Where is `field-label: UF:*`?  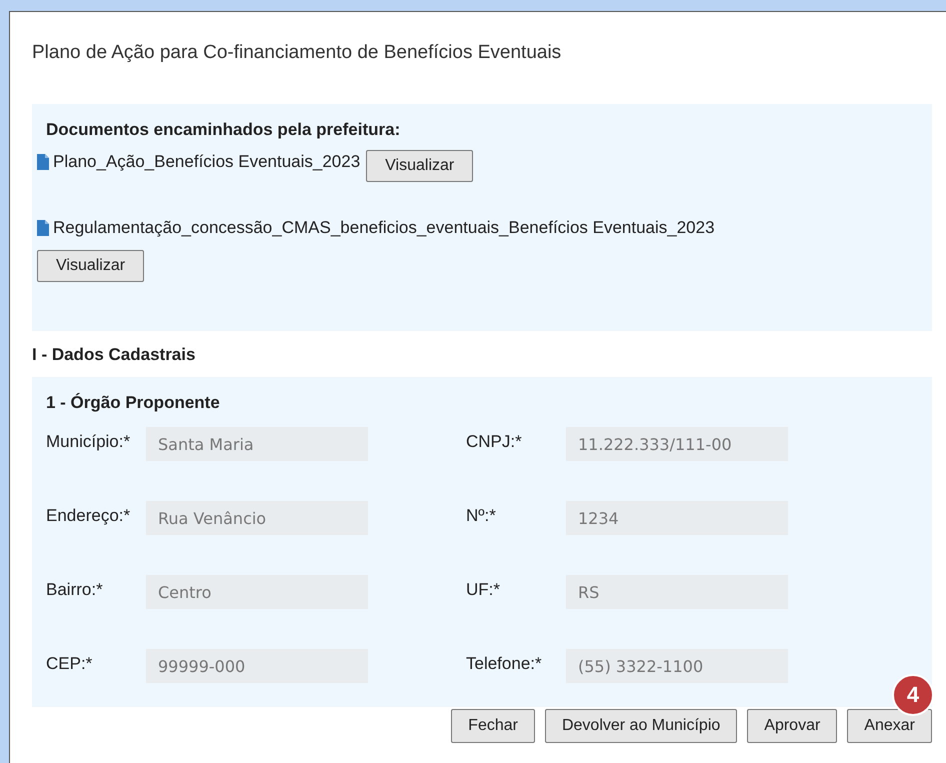
field-label: UF:* is located at coordinates (483, 589).